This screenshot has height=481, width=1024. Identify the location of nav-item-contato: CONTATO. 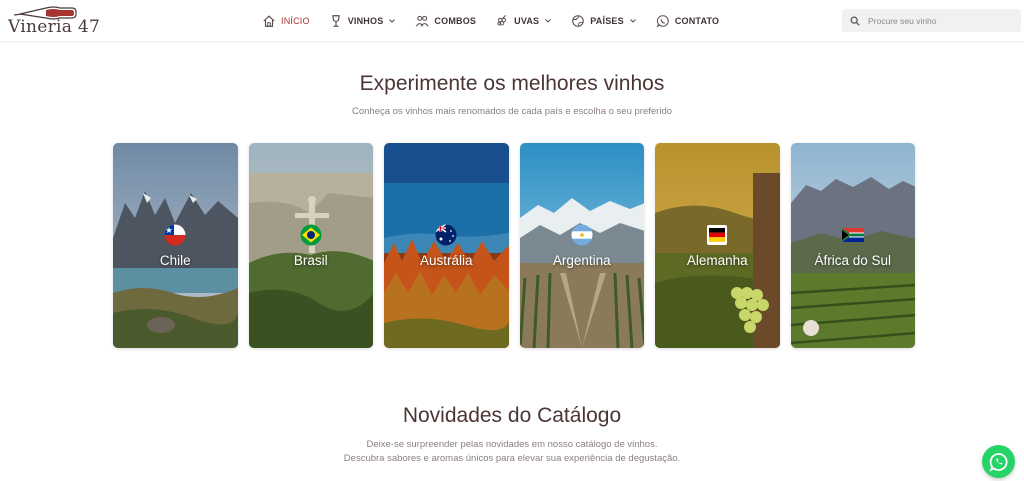
(687, 21).